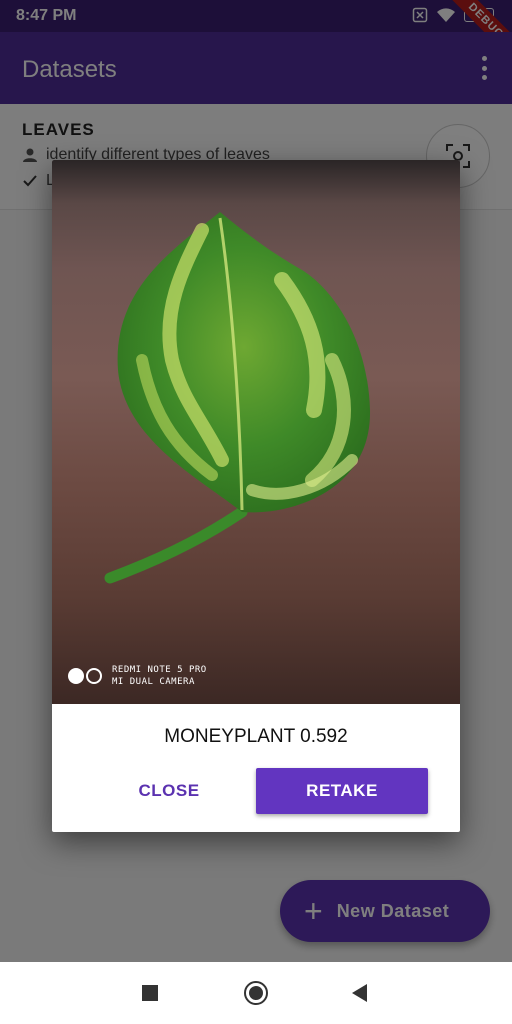 Image resolution: width=512 pixels, height=1024 pixels. I want to click on system-nav-bar, so click(256, 993).